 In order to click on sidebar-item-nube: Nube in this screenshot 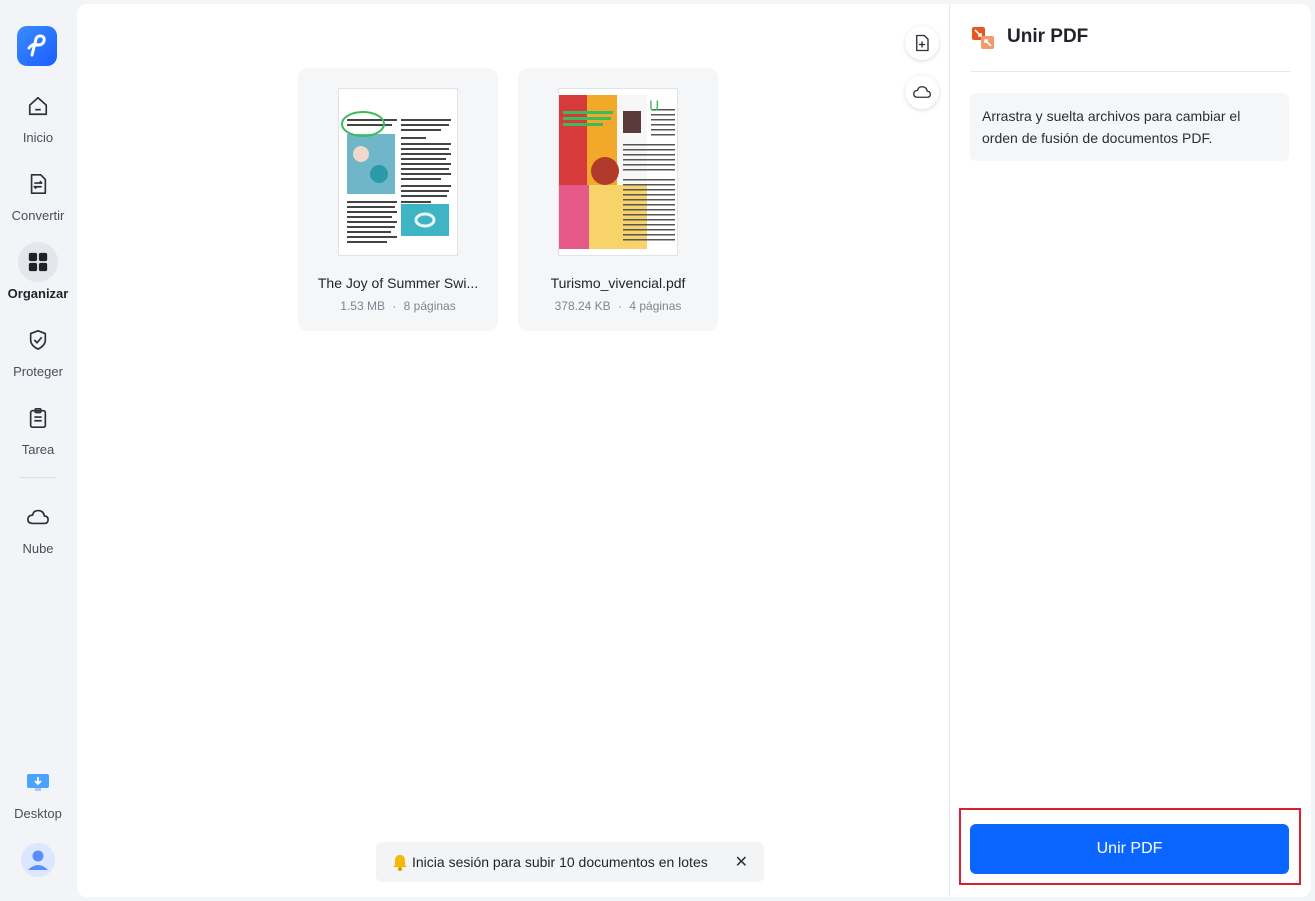, I will do `click(38, 526)`.